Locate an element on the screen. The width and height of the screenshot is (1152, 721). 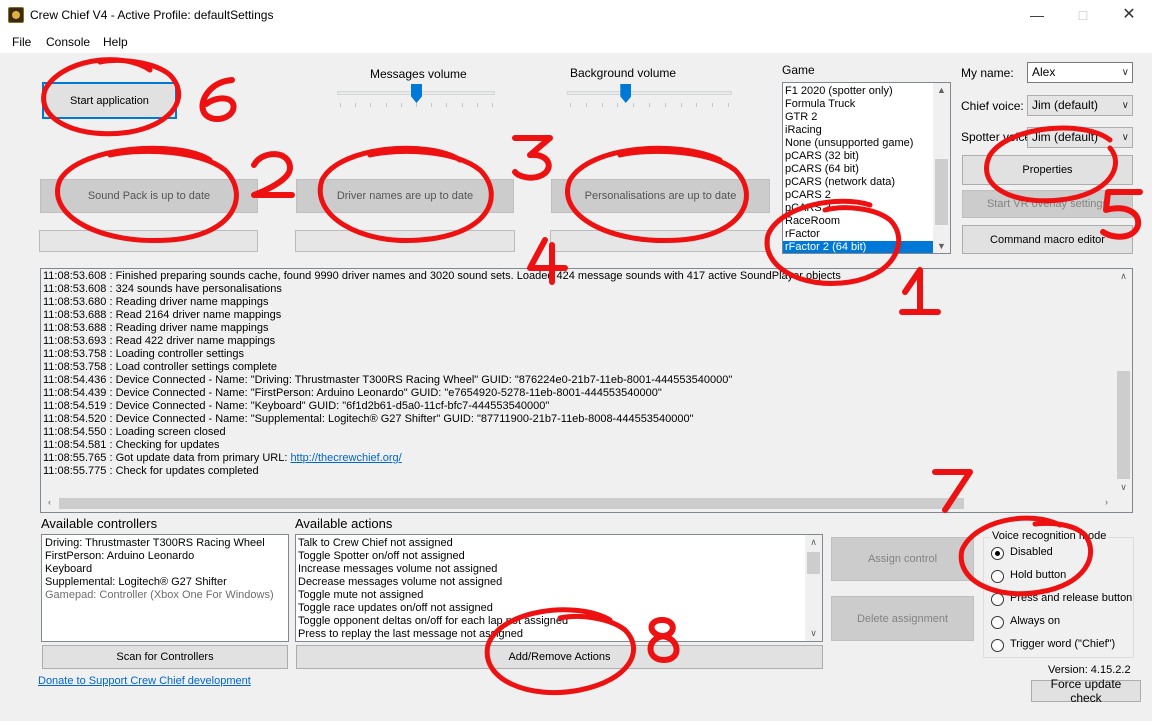
sound-pack-update-button: Sound Pack is up to date is located at coordinates (149, 196).